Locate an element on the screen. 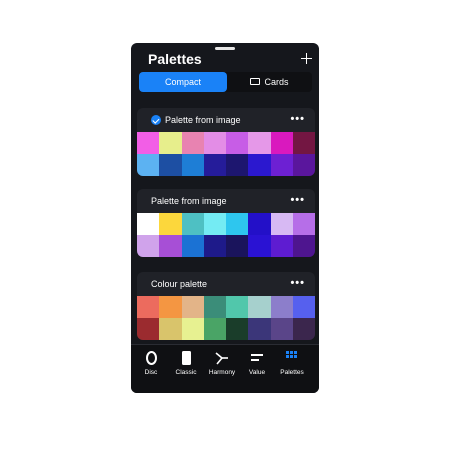 This screenshot has width=450, height=450. cards-icon is located at coordinates (255, 82).